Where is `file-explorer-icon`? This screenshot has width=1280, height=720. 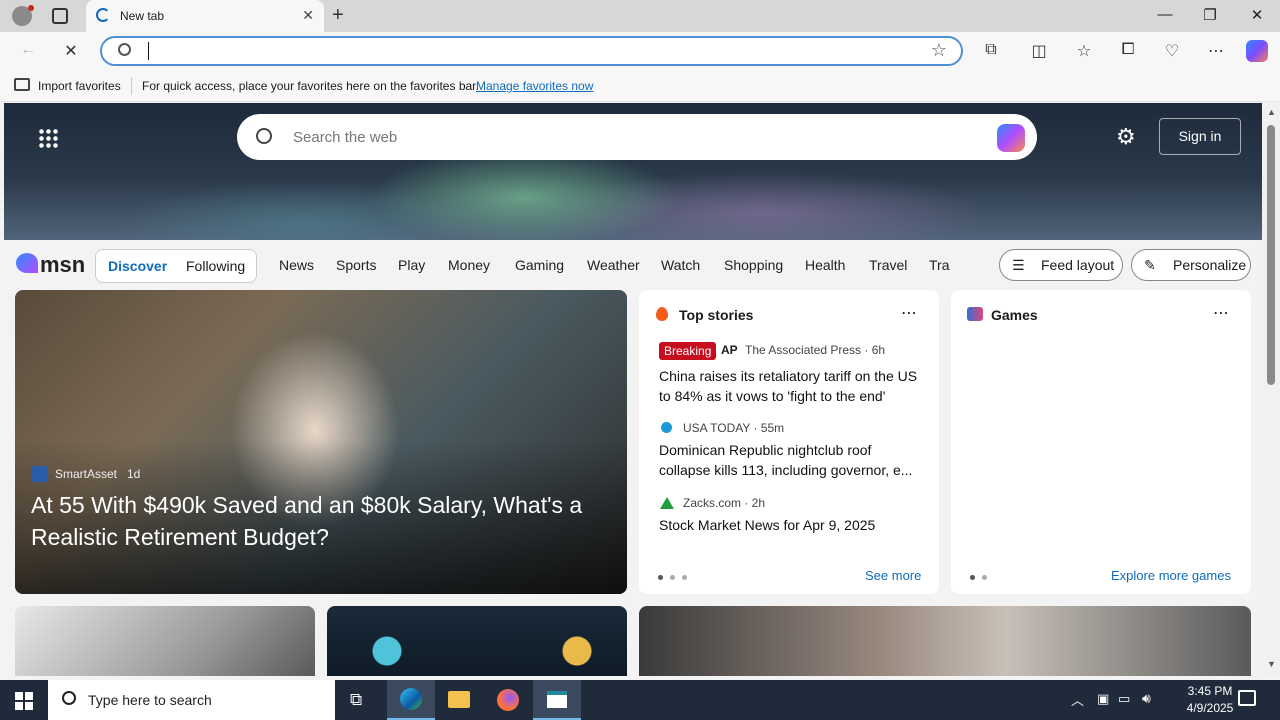 file-explorer-icon is located at coordinates (459, 699).